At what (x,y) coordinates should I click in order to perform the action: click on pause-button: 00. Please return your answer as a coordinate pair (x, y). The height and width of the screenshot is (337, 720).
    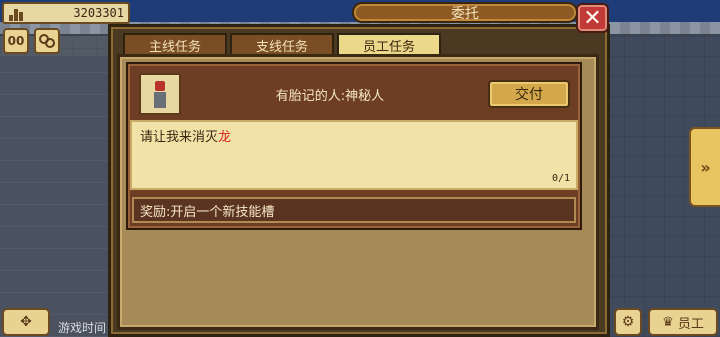
    Looking at the image, I should click on (16, 41).